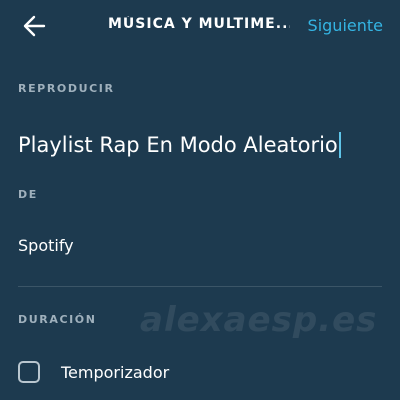 The image size is (400, 400). I want to click on source-service: Spotify, so click(46, 245).